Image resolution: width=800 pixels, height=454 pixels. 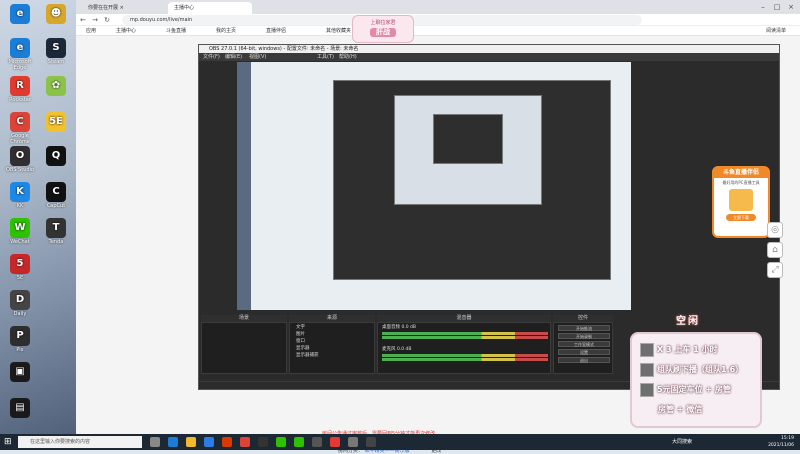 What do you see at coordinates (775, 230) in the screenshot?
I see `target-icon: ◎` at bounding box center [775, 230].